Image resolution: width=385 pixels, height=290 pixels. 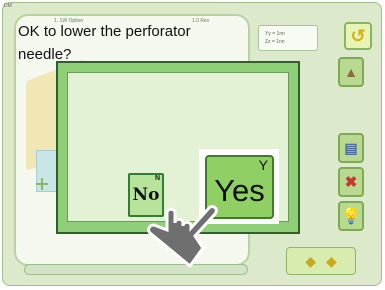 What do you see at coordinates (321, 261) in the screenshot?
I see `arrow-buttons: ◆ ◆` at bounding box center [321, 261].